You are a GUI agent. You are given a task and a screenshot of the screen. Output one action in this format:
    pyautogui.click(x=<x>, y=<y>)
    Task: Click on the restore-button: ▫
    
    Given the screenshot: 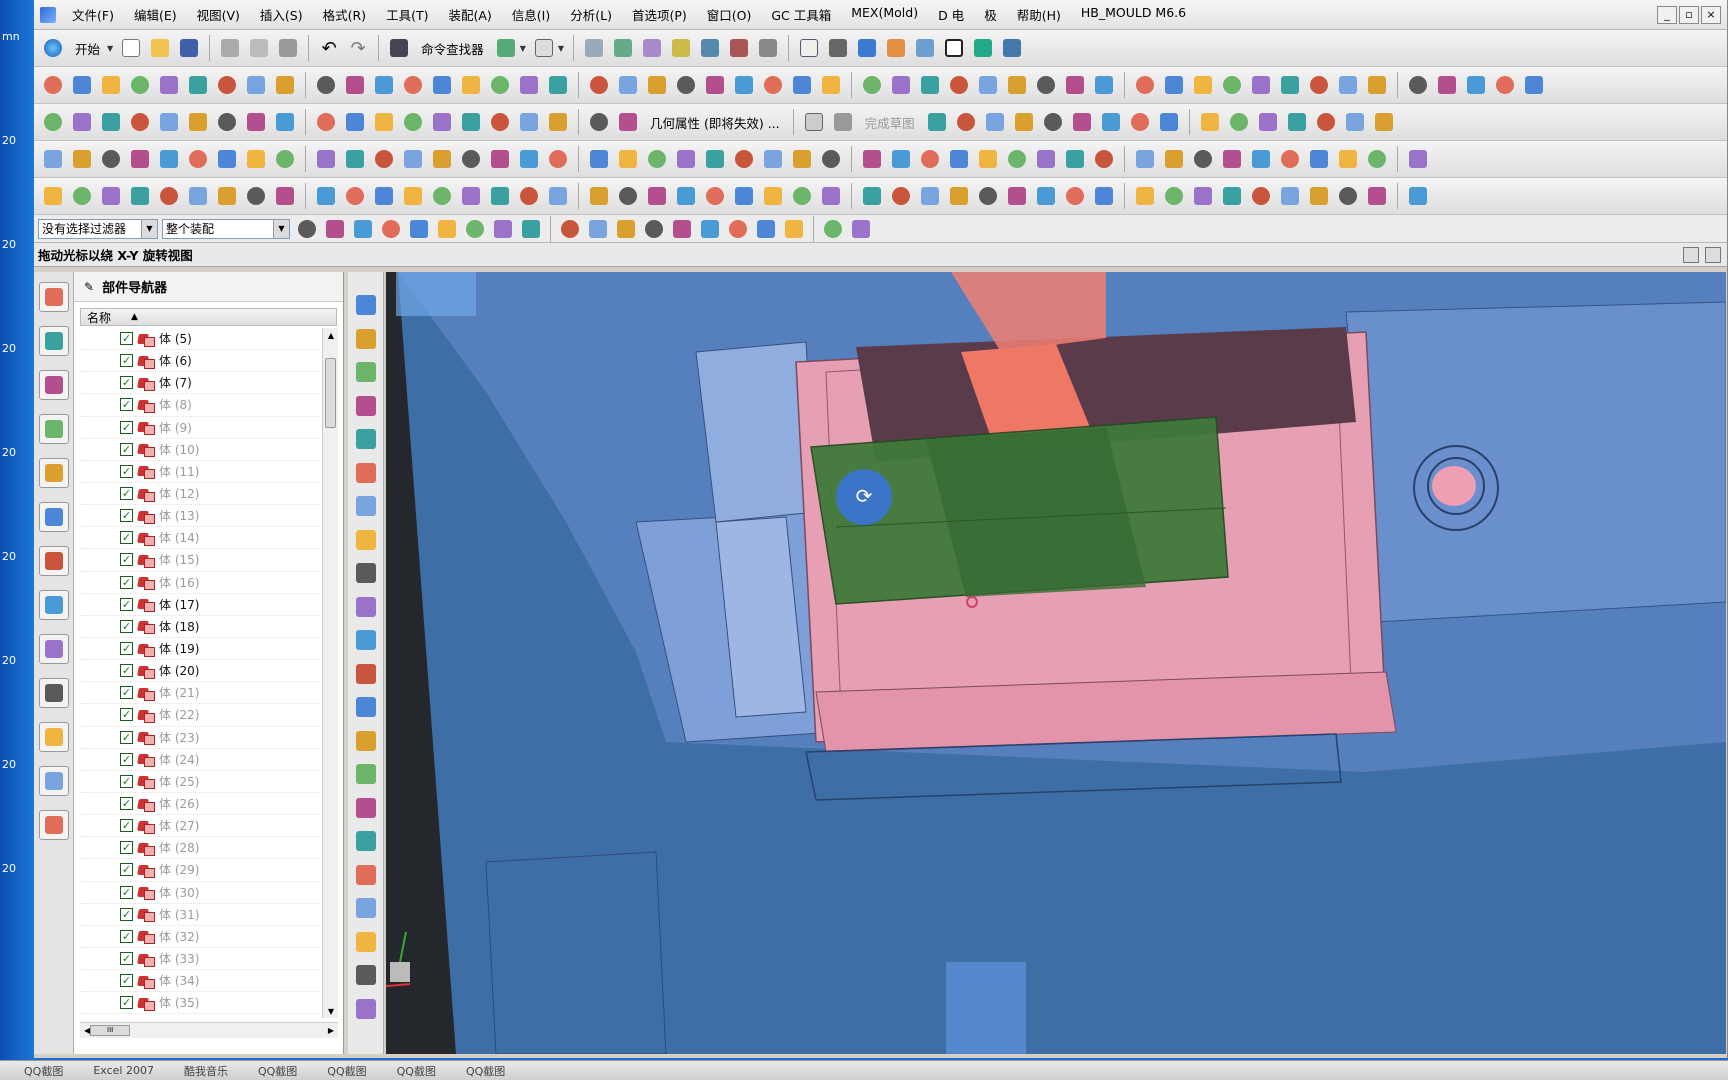 What is the action you would take?
    pyautogui.click(x=1689, y=14)
    